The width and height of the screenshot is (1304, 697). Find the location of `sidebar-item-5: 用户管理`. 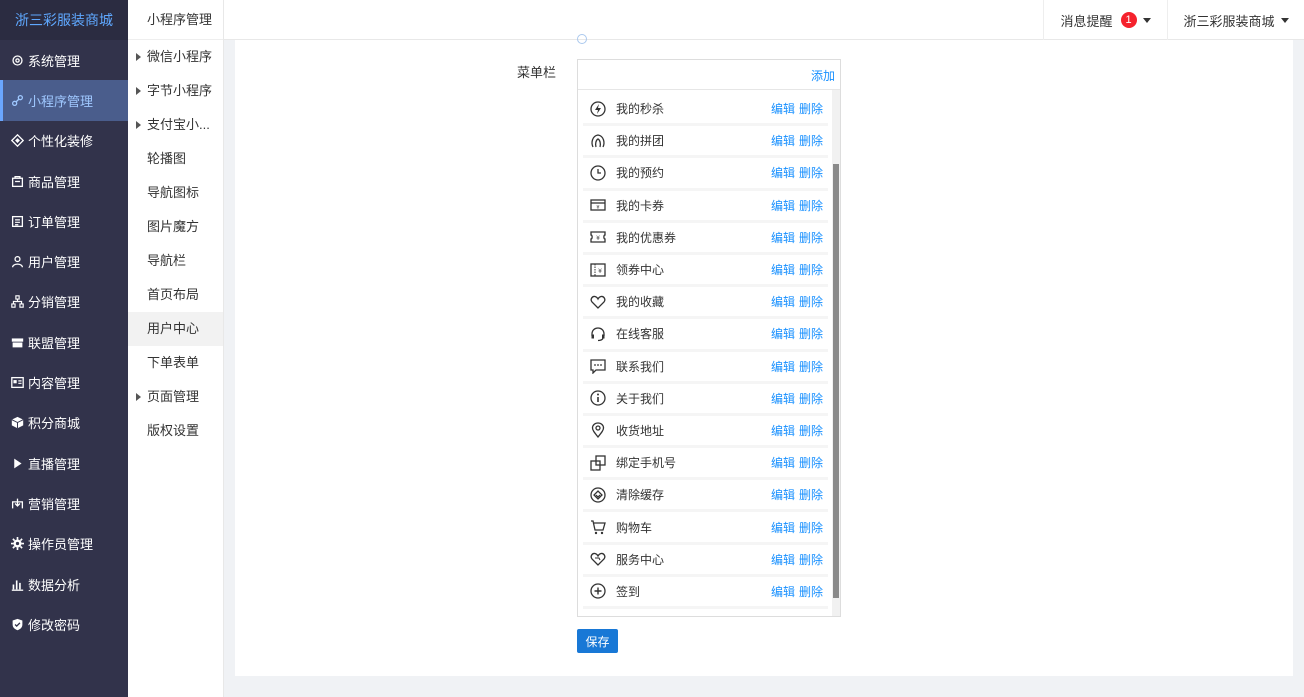

sidebar-item-5: 用户管理 is located at coordinates (64, 261).